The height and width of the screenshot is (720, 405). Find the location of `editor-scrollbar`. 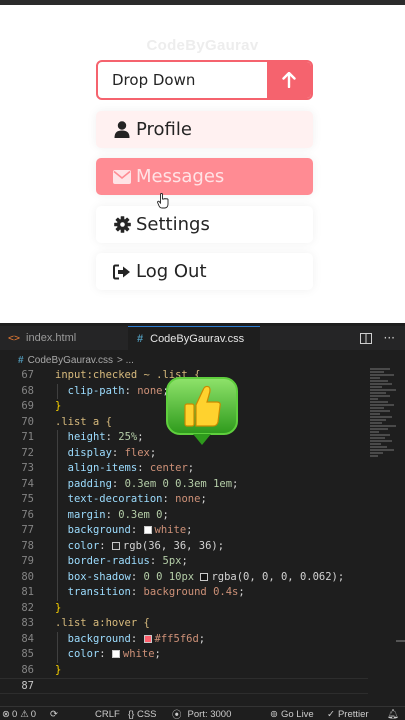

editor-scrollbar is located at coordinates (400, 641).